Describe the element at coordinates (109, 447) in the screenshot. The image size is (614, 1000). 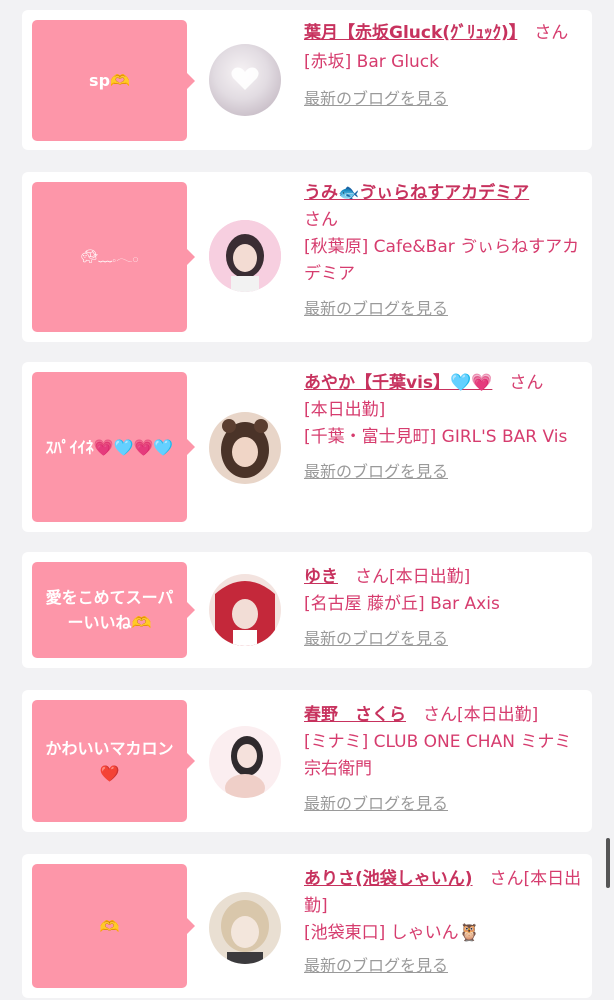
I see `message-text: ｽﾊﾟｲｲﾈ💗🩵💗🩵` at that location.